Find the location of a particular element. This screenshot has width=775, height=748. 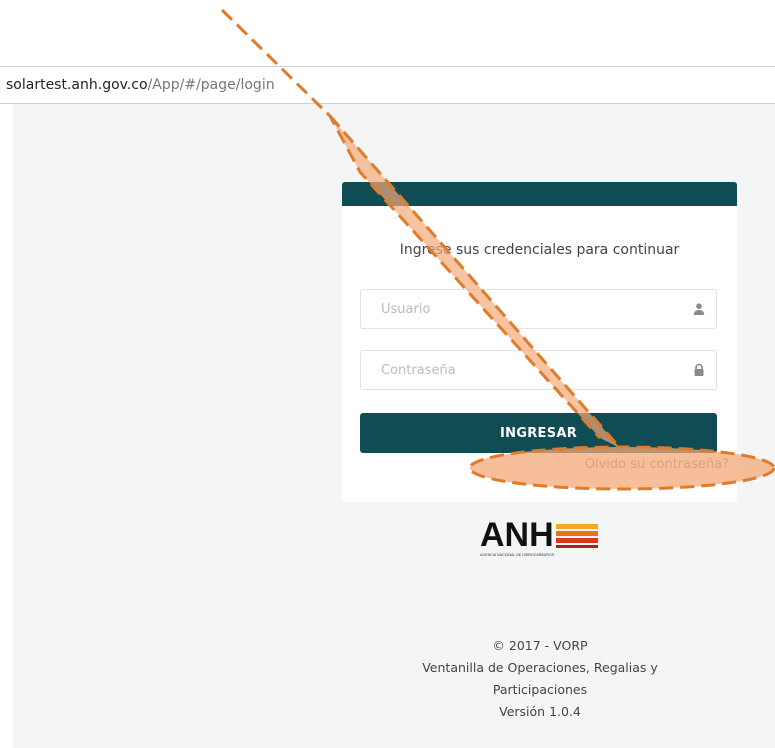

footer-copyright: © 2017 - VORP is located at coordinates (540, 645).